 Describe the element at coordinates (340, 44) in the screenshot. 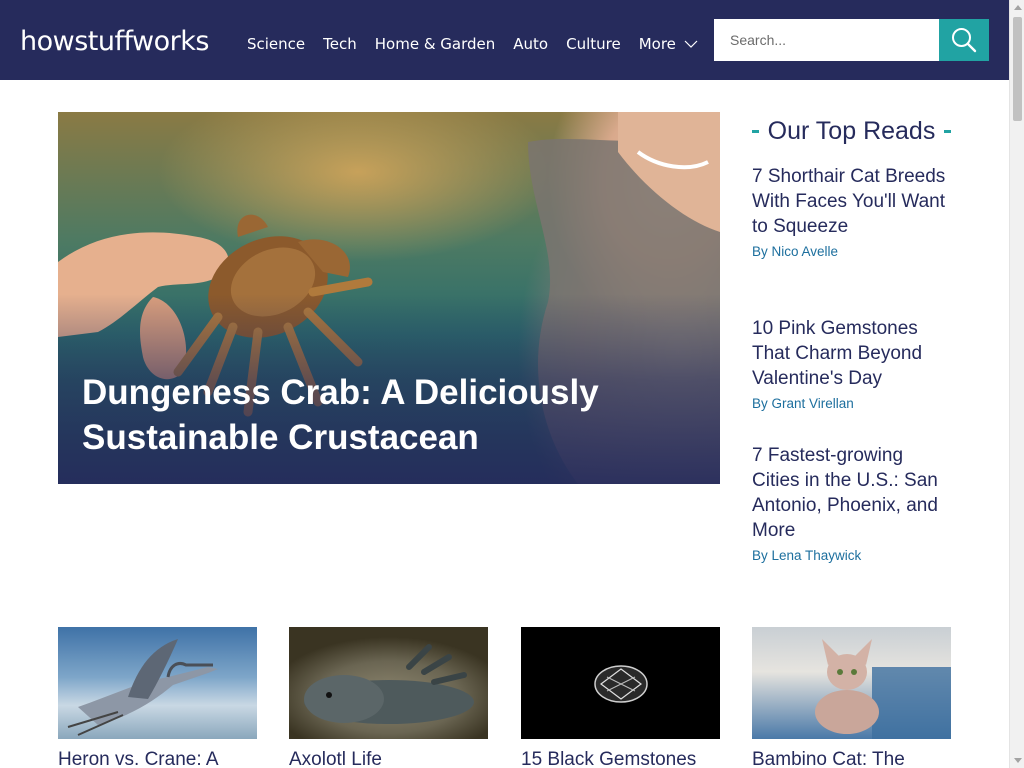

I see `nav-item-tech: Tech` at that location.